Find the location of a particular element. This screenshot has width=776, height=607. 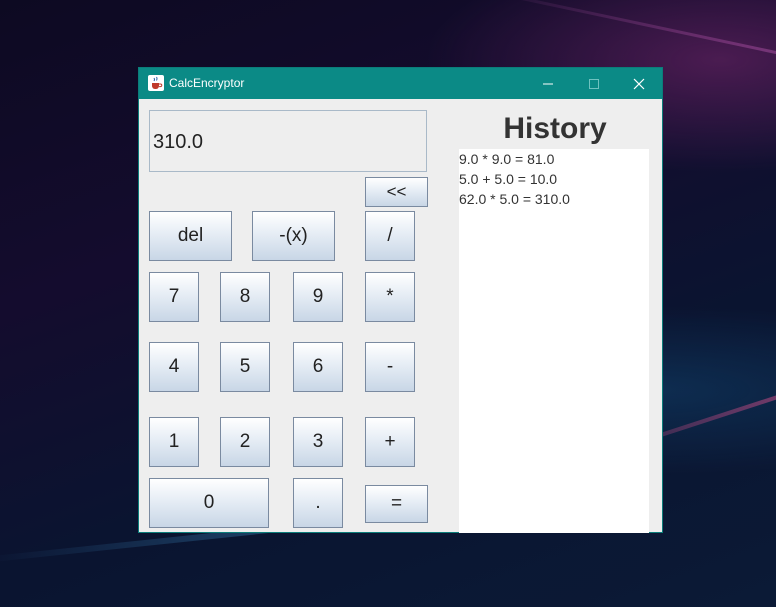

history-entry: 62.0 * 5.0 = 310.0 is located at coordinates (514, 199).